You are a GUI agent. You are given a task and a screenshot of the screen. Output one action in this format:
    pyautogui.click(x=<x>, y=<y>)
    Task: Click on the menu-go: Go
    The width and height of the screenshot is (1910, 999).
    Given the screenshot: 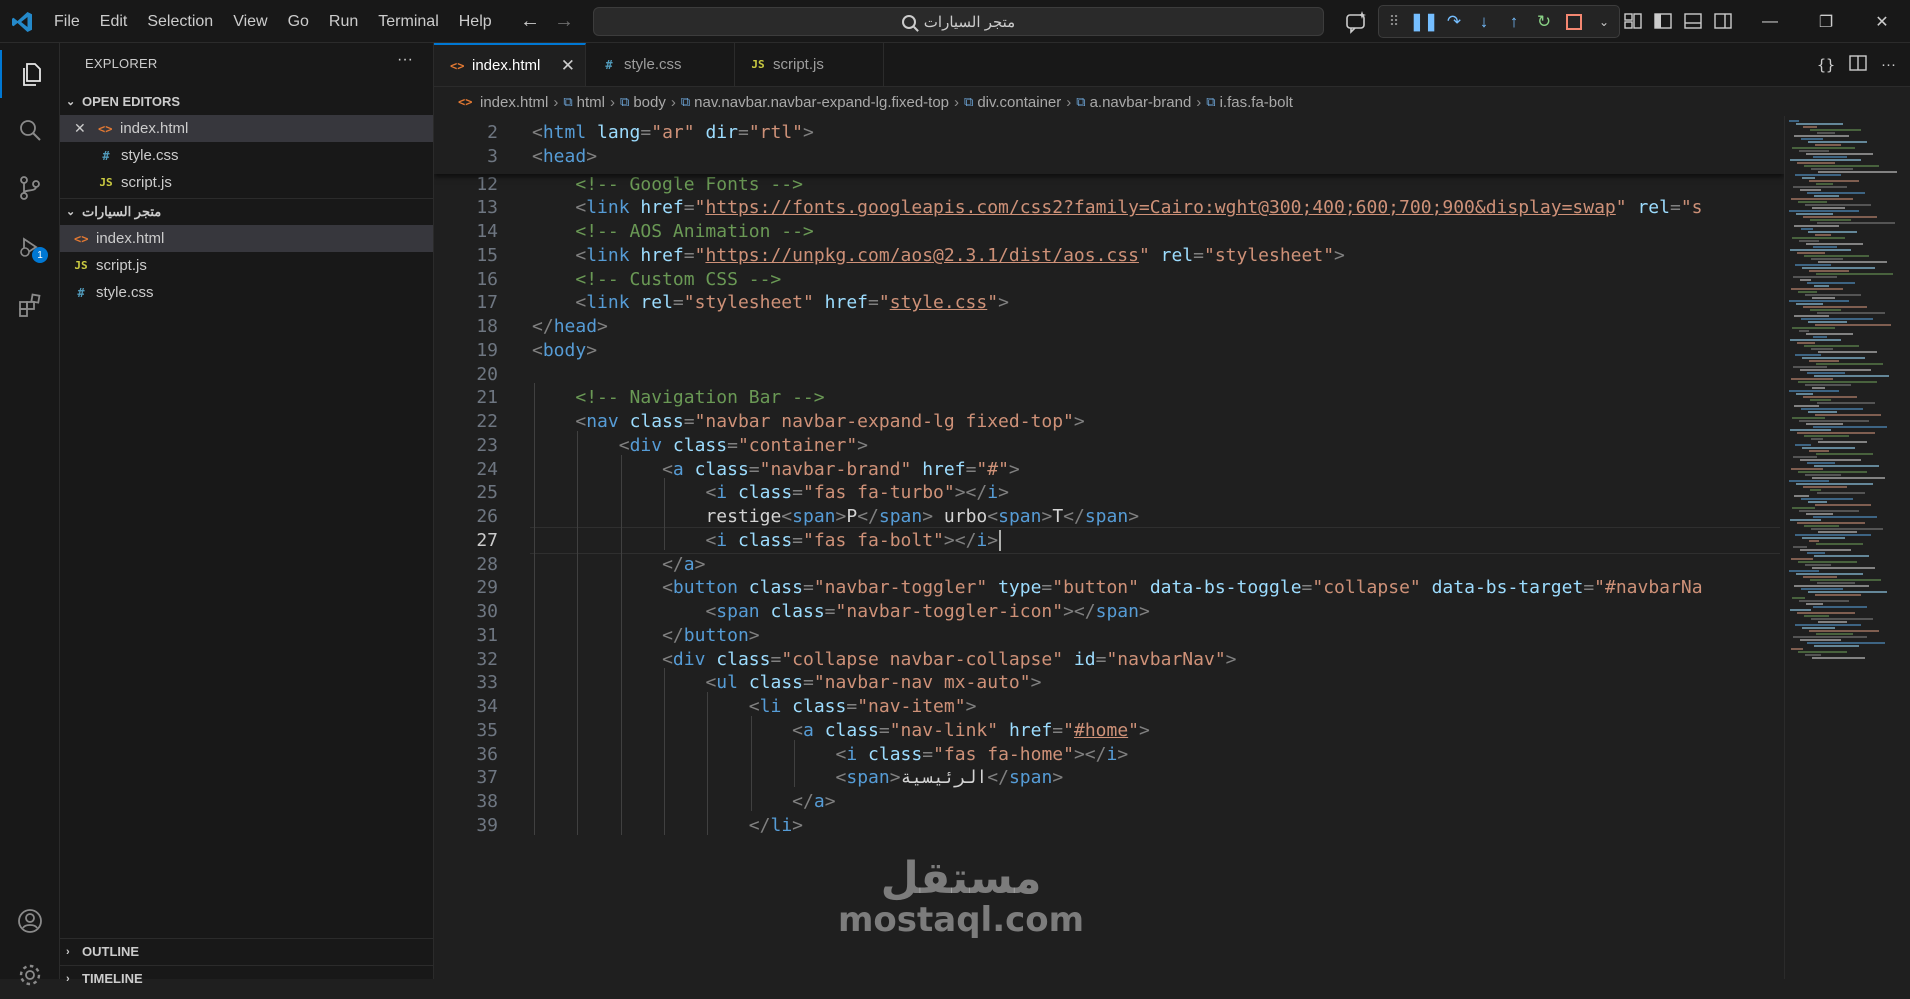 What is the action you would take?
    pyautogui.click(x=298, y=21)
    